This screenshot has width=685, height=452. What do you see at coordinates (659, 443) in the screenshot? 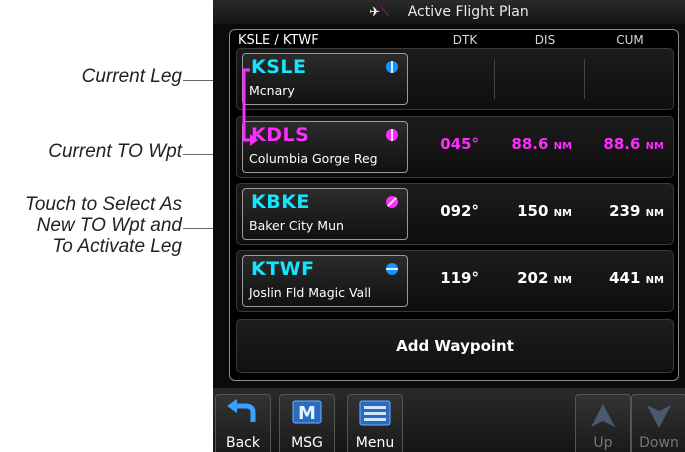
I see `down-label: Down` at bounding box center [659, 443].